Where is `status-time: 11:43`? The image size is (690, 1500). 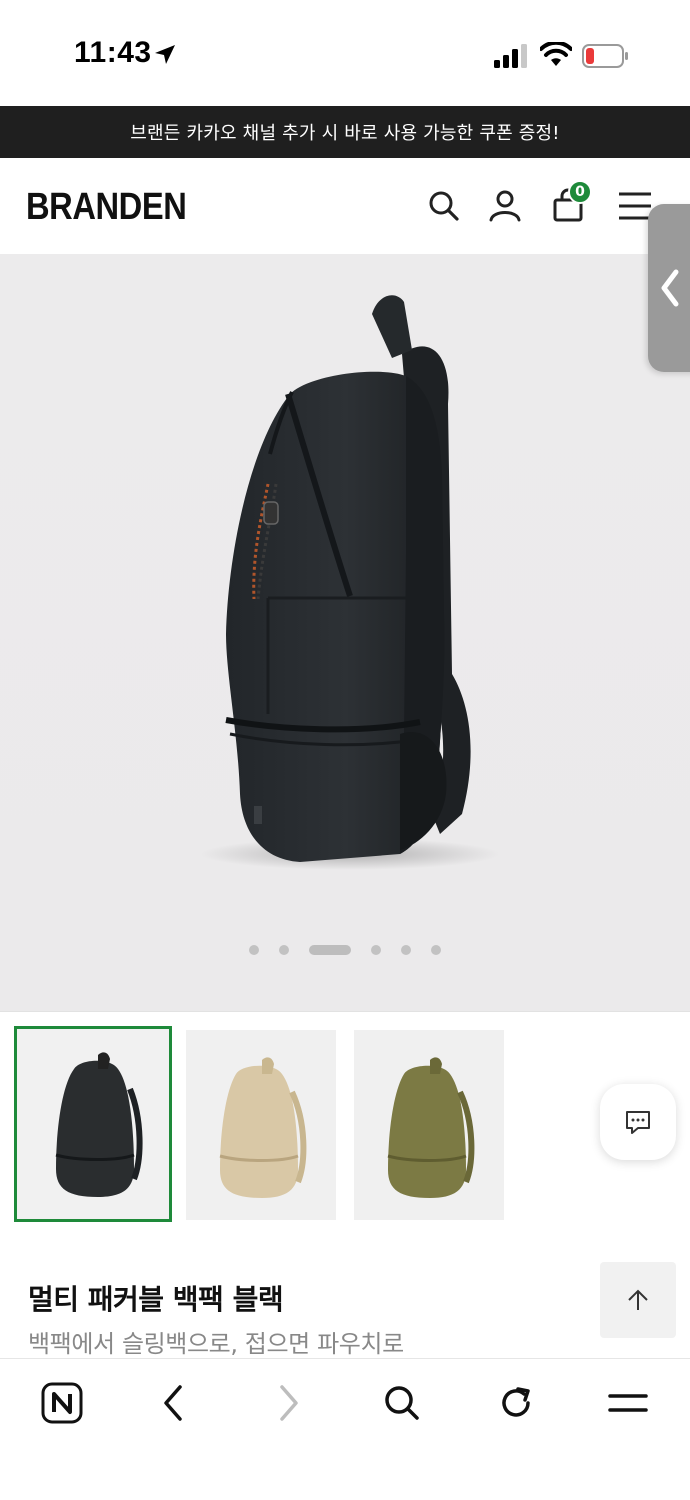 status-time: 11:43 is located at coordinates (113, 52).